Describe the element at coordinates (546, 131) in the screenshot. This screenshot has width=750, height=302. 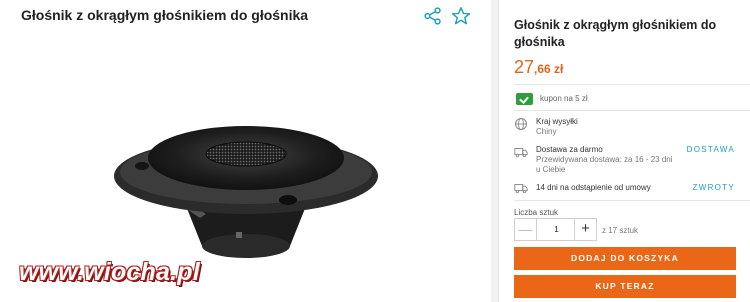
I see `ship-country-value: Chiny` at that location.